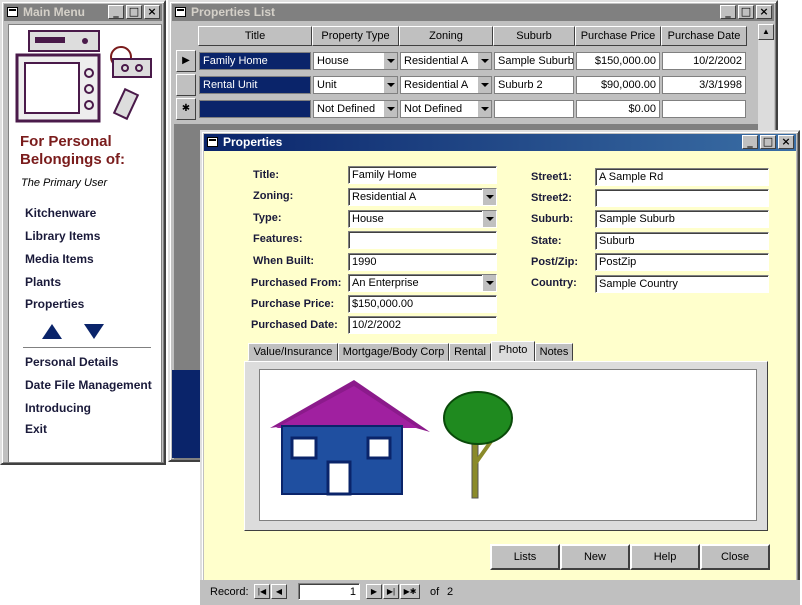  Describe the element at coordinates (296, 283) in the screenshot. I see `label-purchased-from: Purchased From:` at that location.